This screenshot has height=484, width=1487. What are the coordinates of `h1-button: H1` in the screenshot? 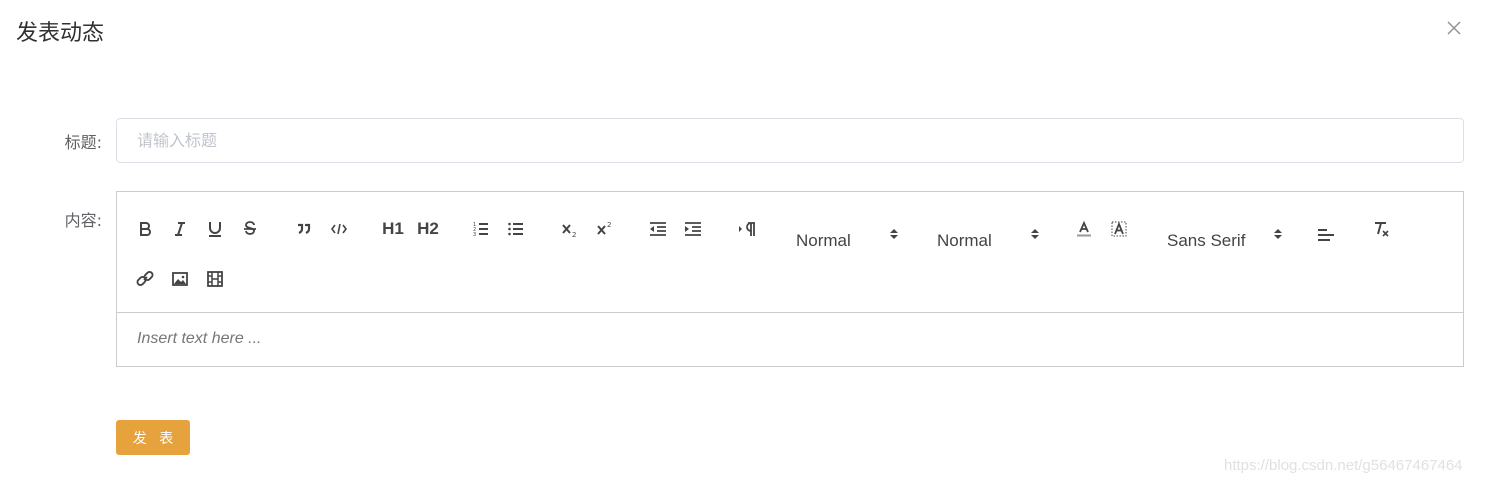 It's located at (393, 229).